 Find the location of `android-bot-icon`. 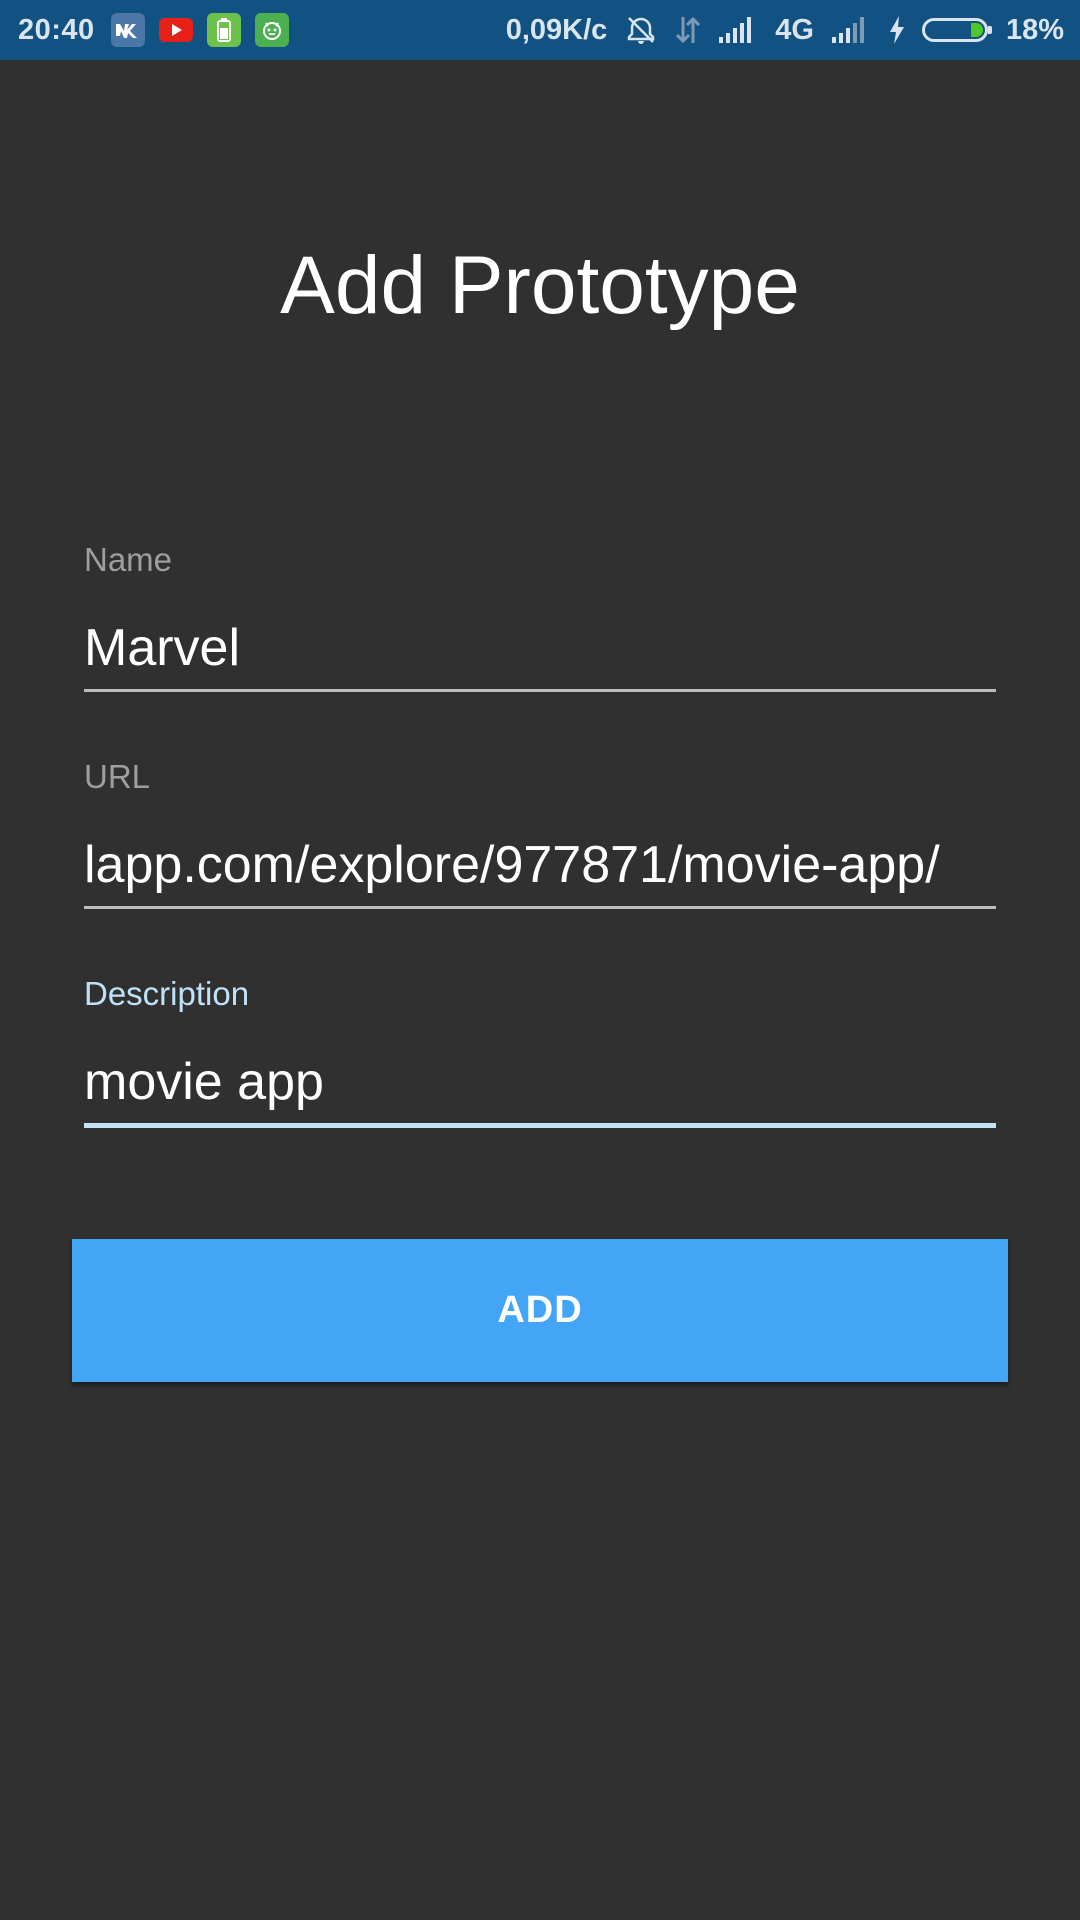

android-bot-icon is located at coordinates (271, 30).